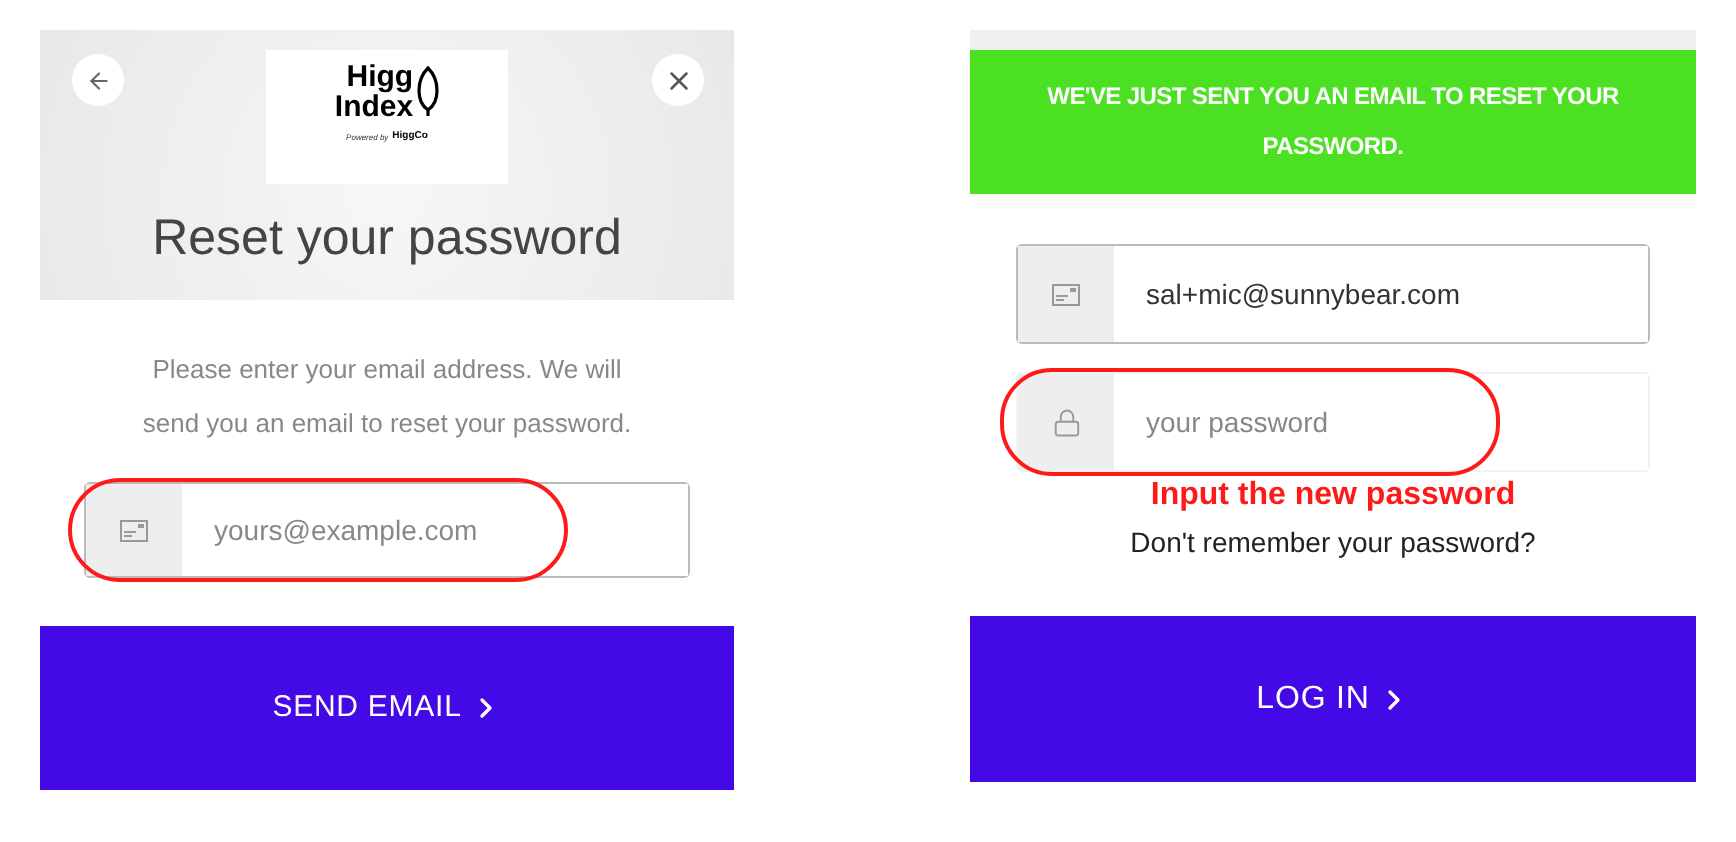 Image resolution: width=1736 pixels, height=842 pixels. I want to click on send-email-button: SEND EMAIL, so click(387, 708).